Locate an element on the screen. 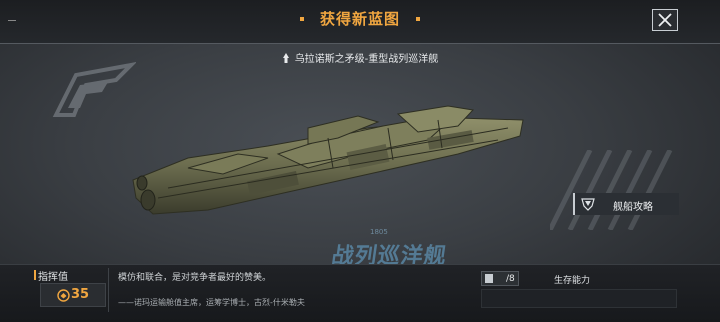 The image size is (720, 322). header-bar: 获得新蓝图 is located at coordinates (360, 22).